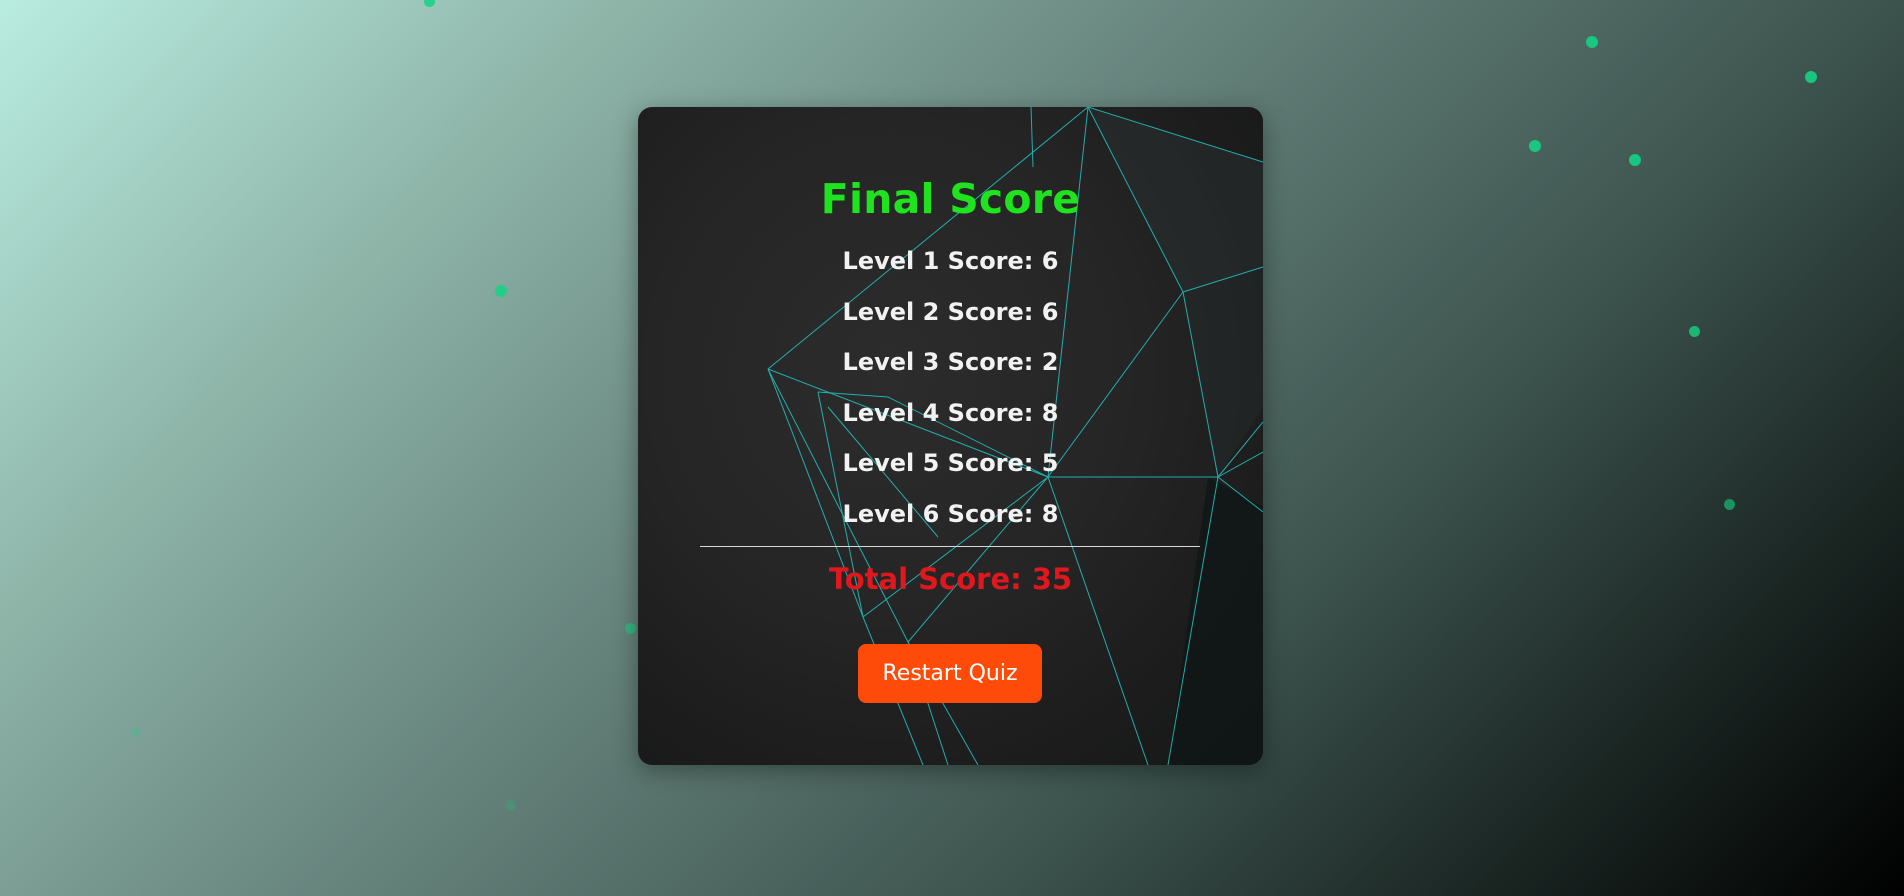 This screenshot has height=896, width=1904. Describe the element at coordinates (950, 463) in the screenshot. I see `level-score-item: Level 5 Score: 5` at that location.